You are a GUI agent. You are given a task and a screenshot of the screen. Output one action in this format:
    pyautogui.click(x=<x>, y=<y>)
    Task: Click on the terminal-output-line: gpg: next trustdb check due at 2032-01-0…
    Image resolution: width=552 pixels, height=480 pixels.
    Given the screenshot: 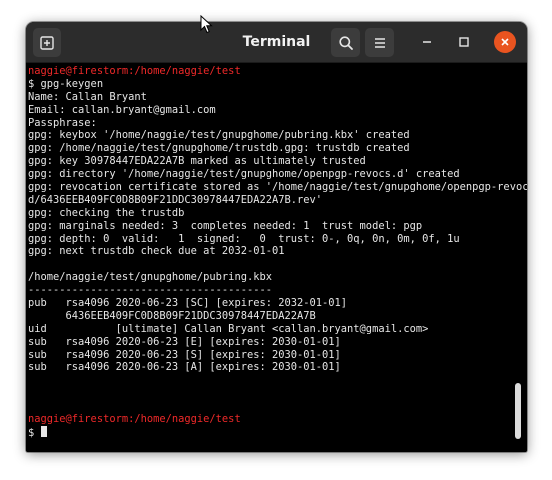 What is the action you would take?
    pyautogui.click(x=156, y=251)
    